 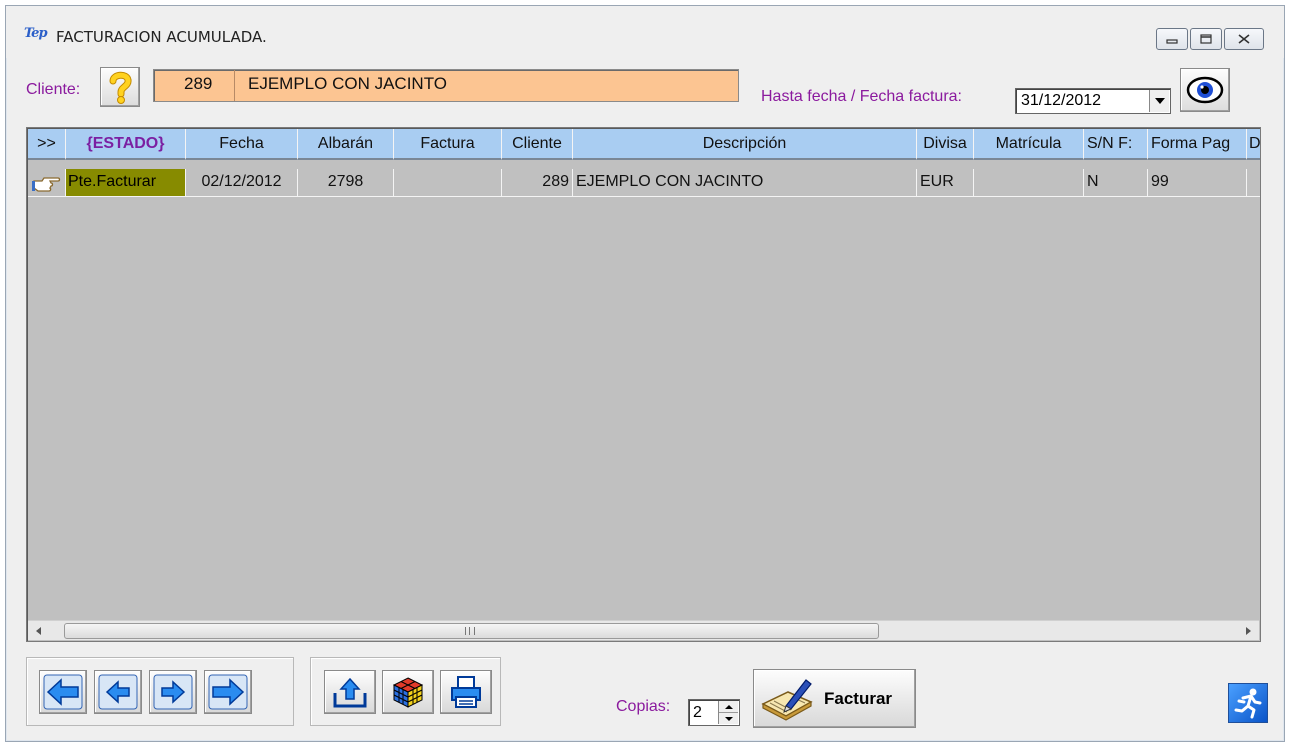 I want to click on horizontal-scrollbar, so click(x=643, y=630).